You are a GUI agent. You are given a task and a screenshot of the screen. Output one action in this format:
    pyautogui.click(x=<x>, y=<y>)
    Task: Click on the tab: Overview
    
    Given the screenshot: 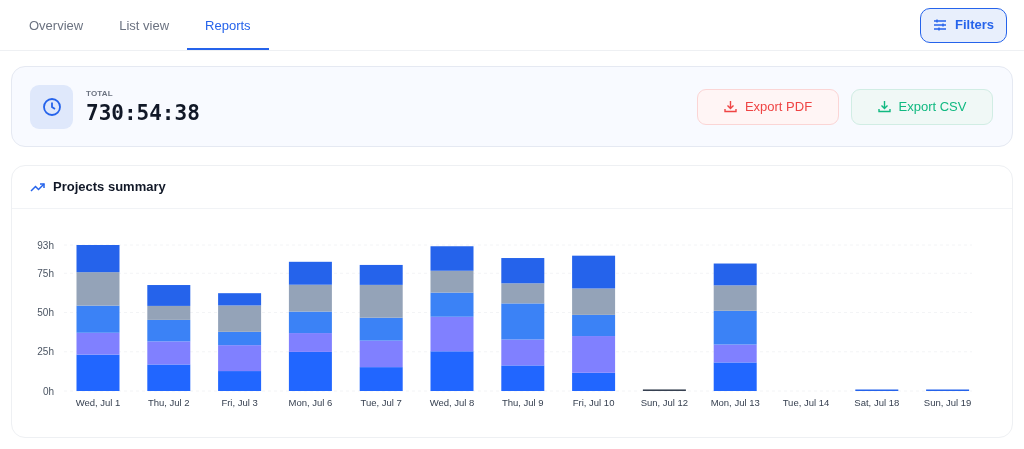 What is the action you would take?
    pyautogui.click(x=56, y=26)
    